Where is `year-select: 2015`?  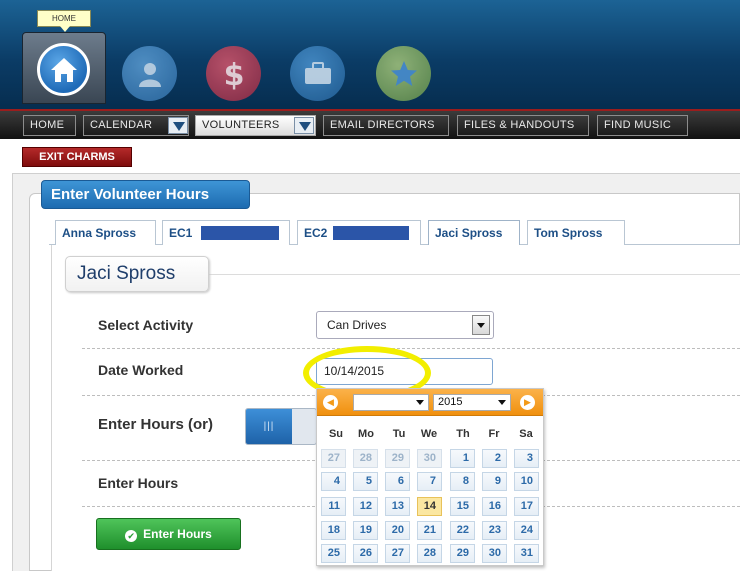 year-select: 2015 is located at coordinates (472, 402).